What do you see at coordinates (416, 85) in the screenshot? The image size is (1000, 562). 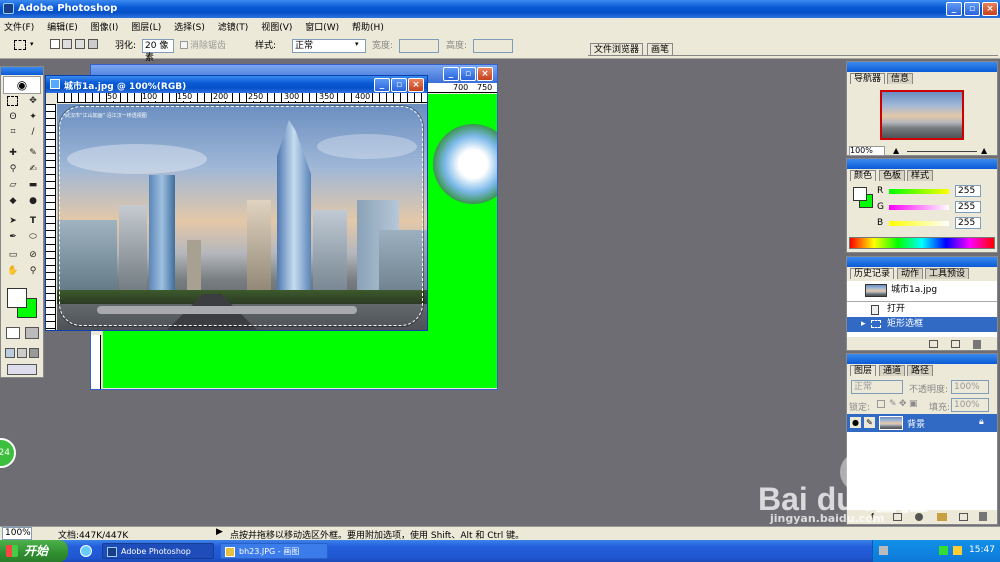 I see `doc-close-button: ×` at bounding box center [416, 85].